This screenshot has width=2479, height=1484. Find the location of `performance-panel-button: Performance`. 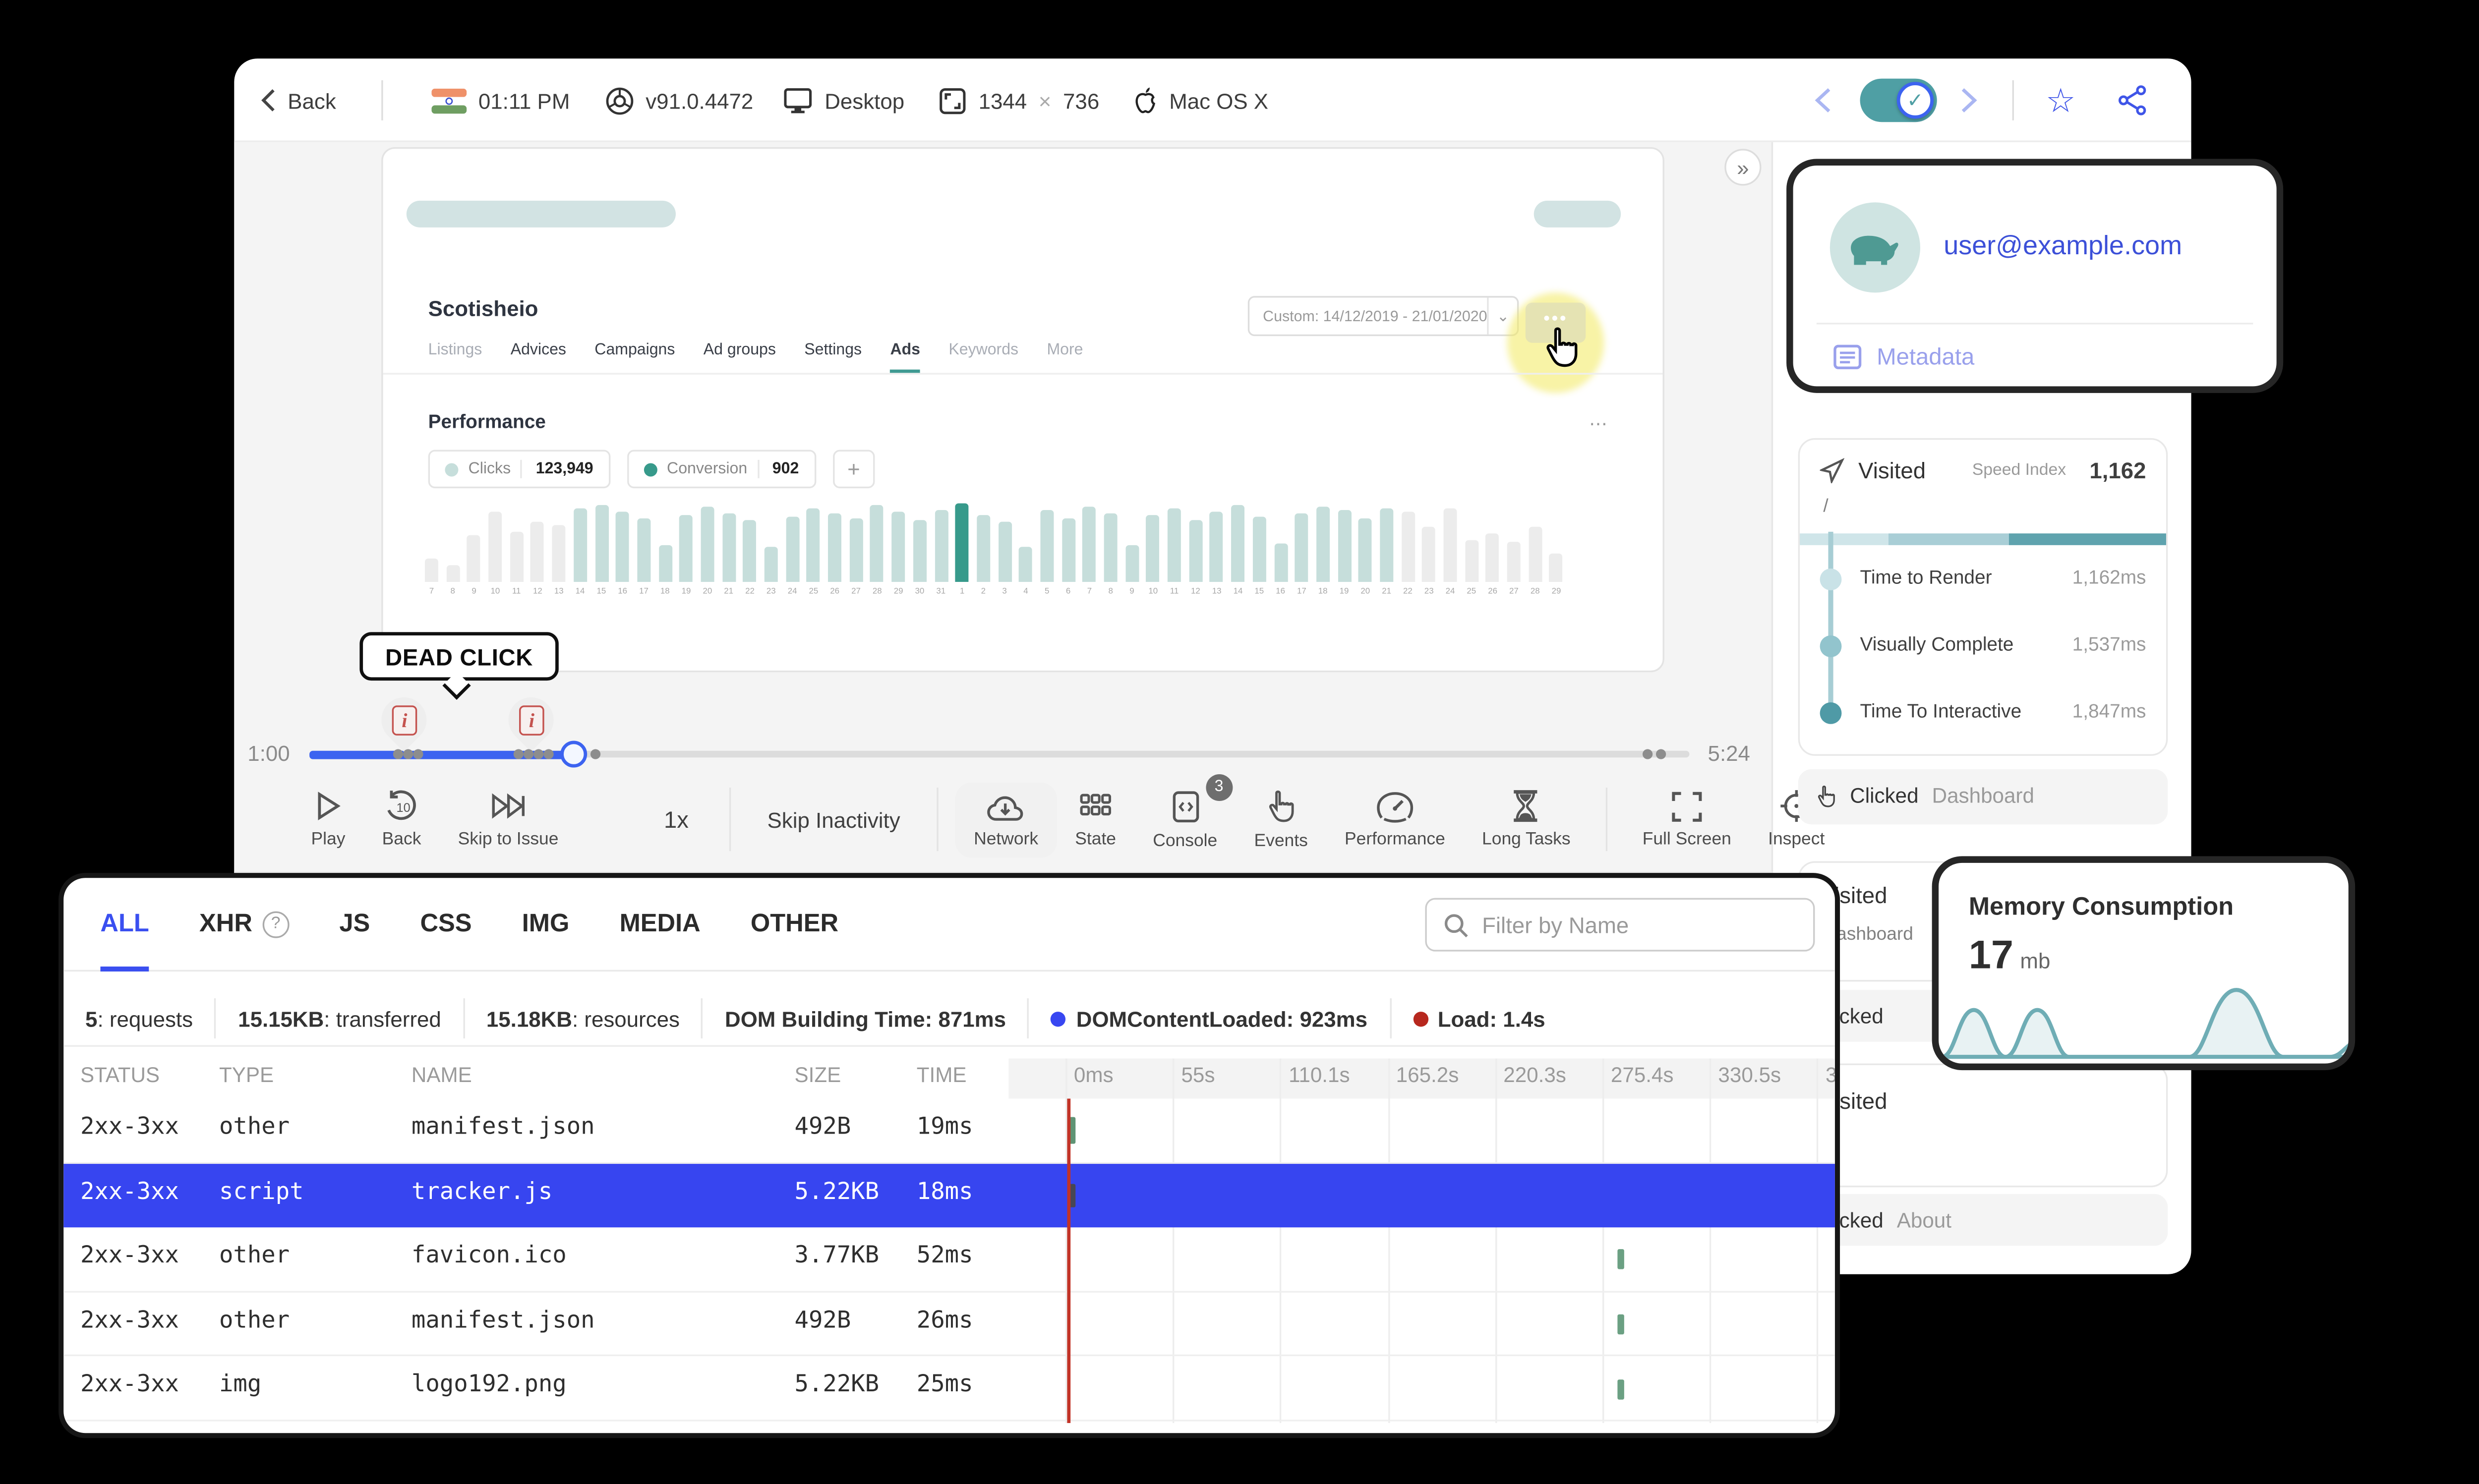

performance-panel-button: Performance is located at coordinates (1395, 819).